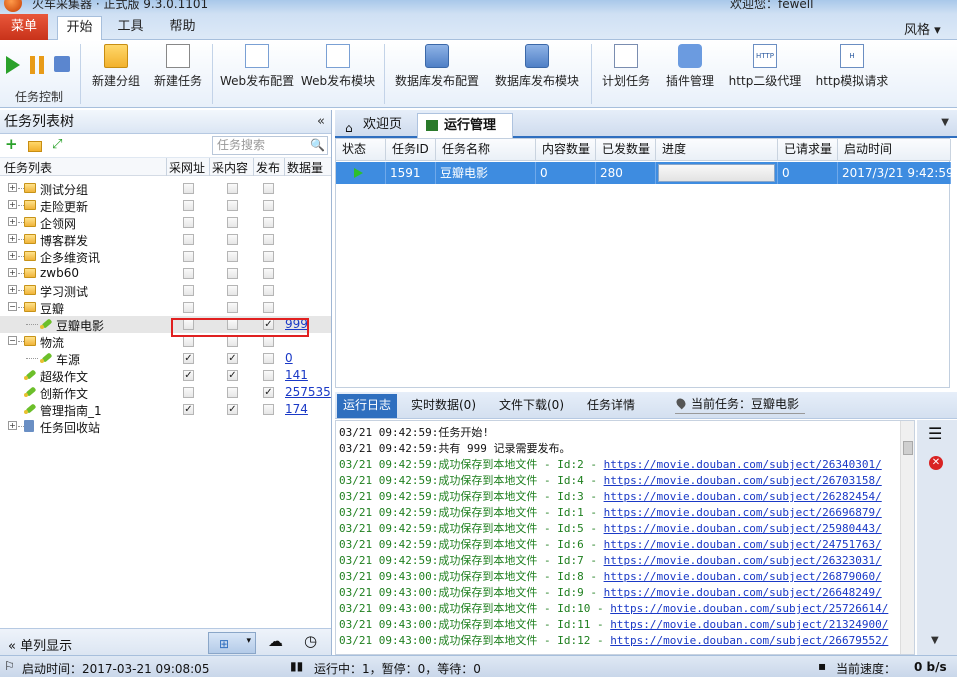  Describe the element at coordinates (165, 375) in the screenshot. I see `tree-node: 超级作文 141` at that location.